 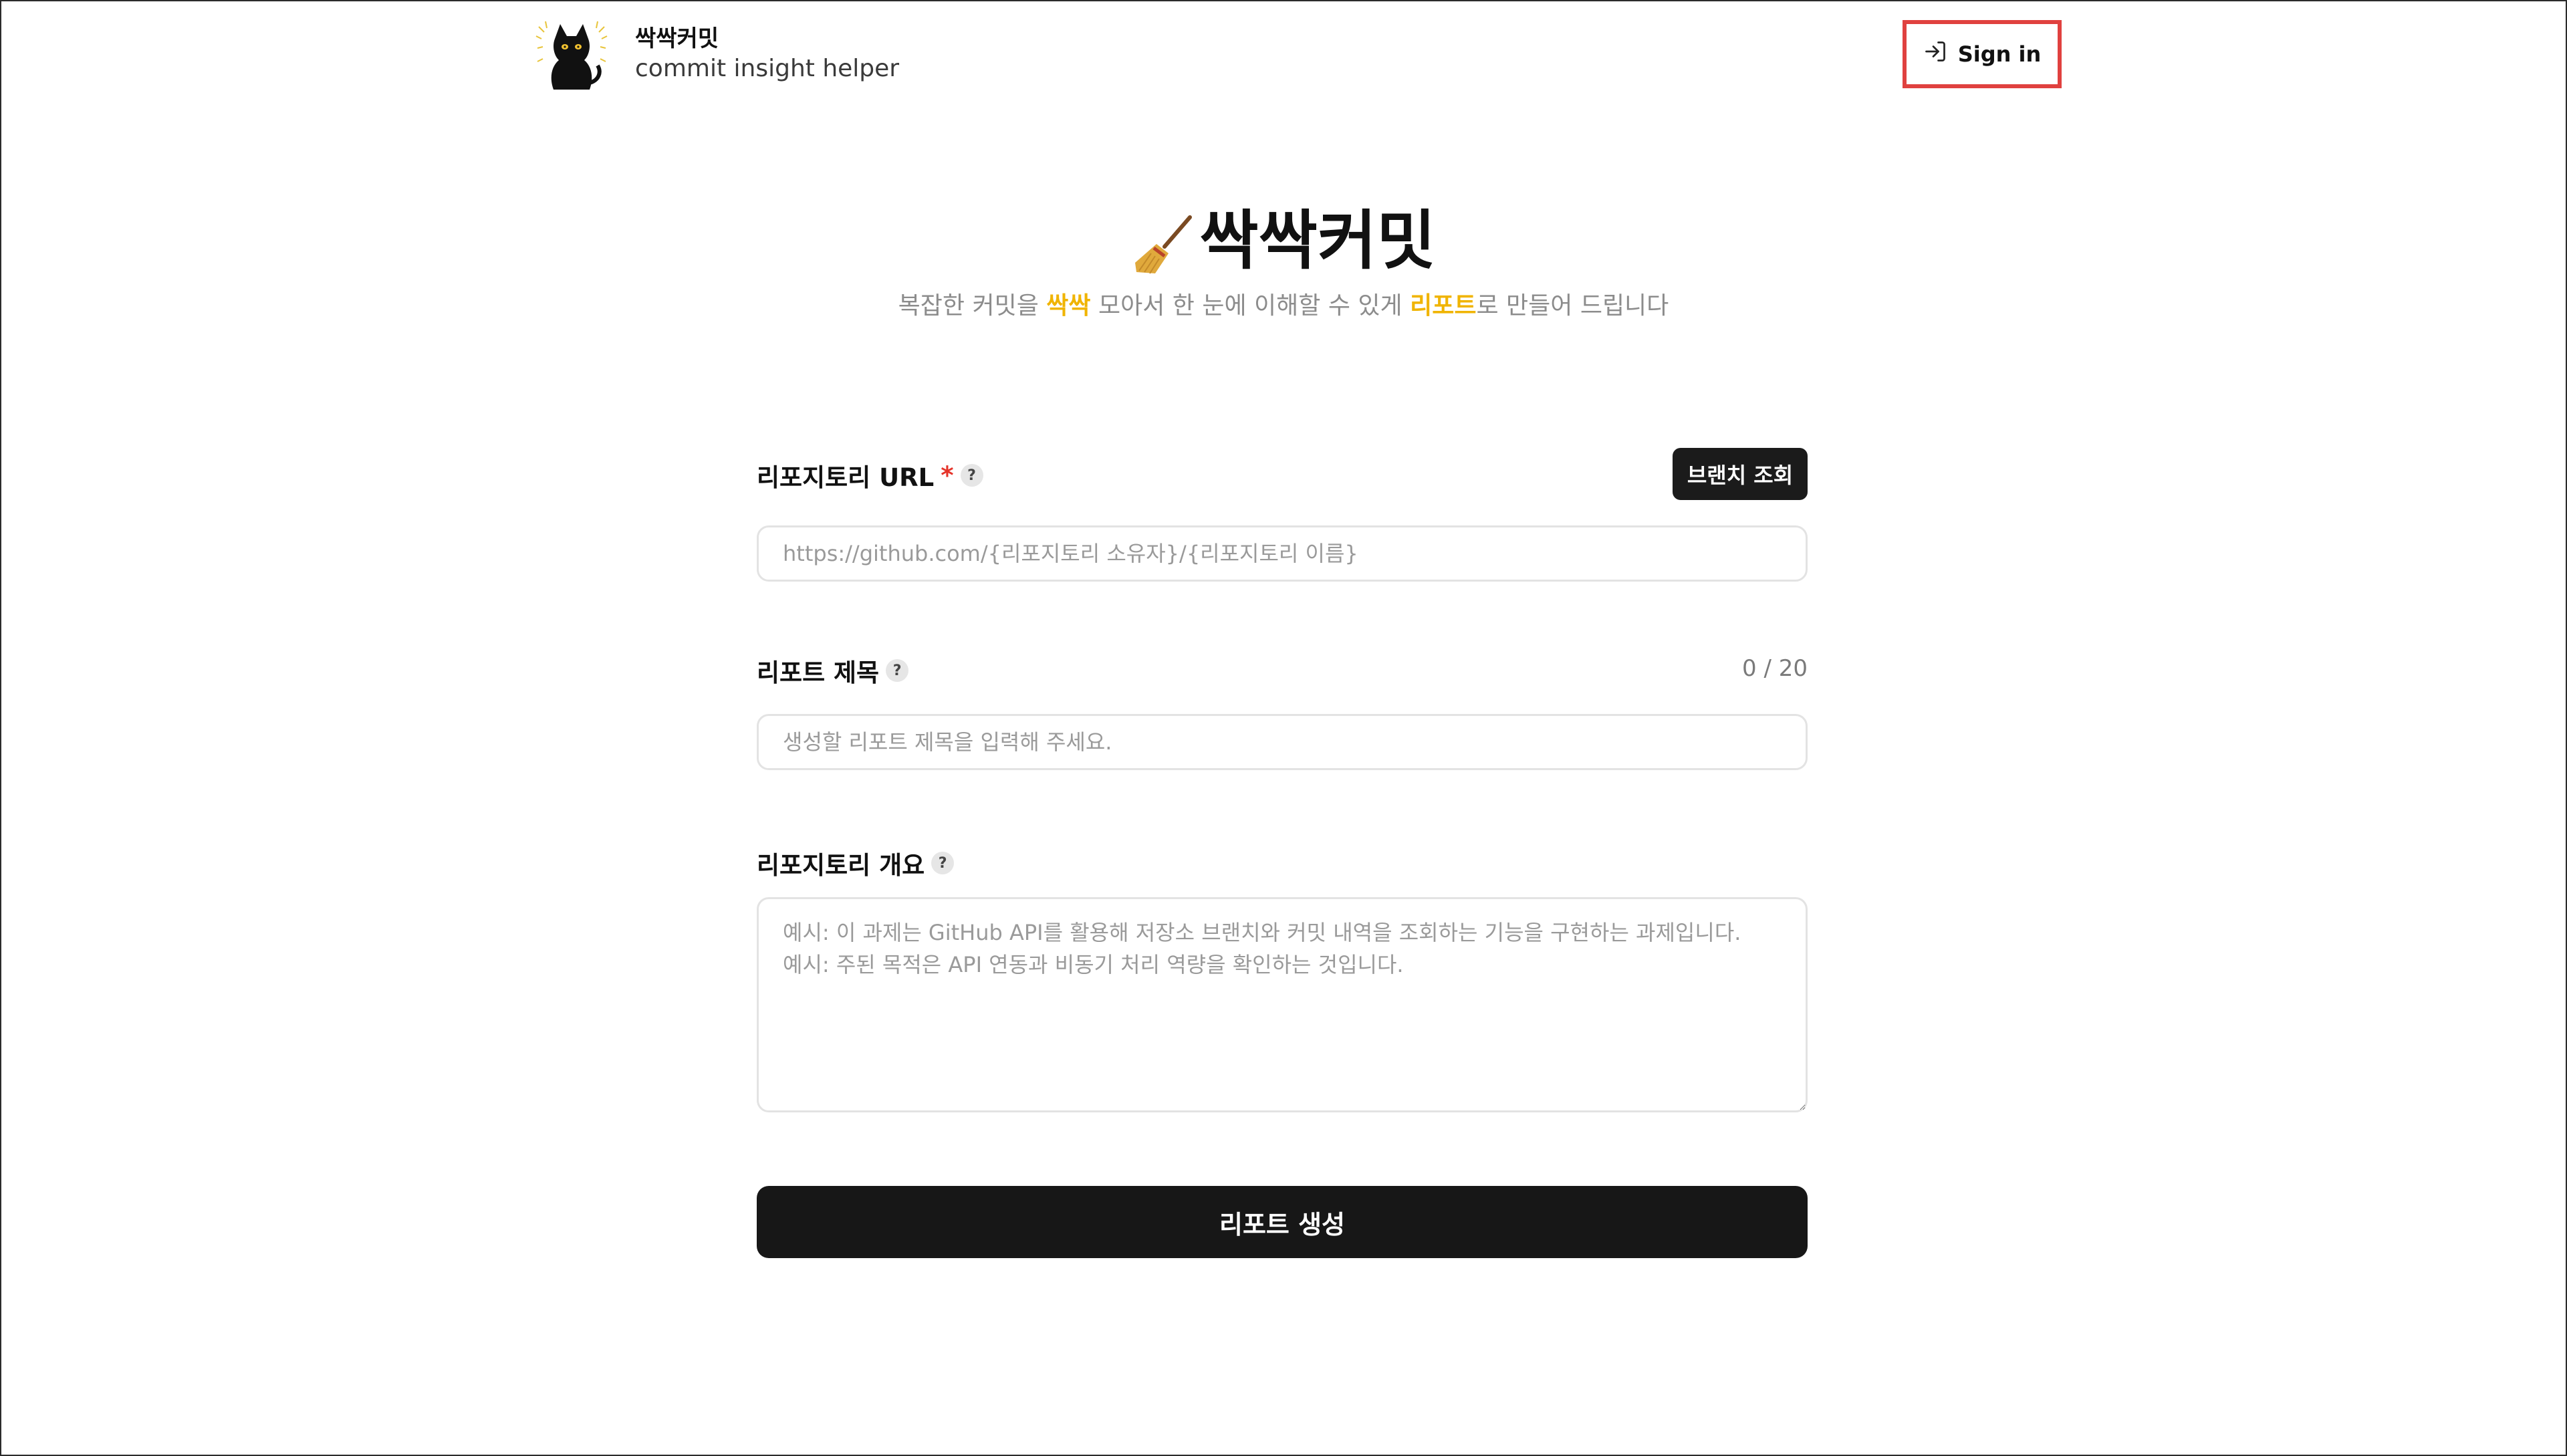 I want to click on hero-subtitle-text: 복잡한 커밋을, so click(x=972, y=306).